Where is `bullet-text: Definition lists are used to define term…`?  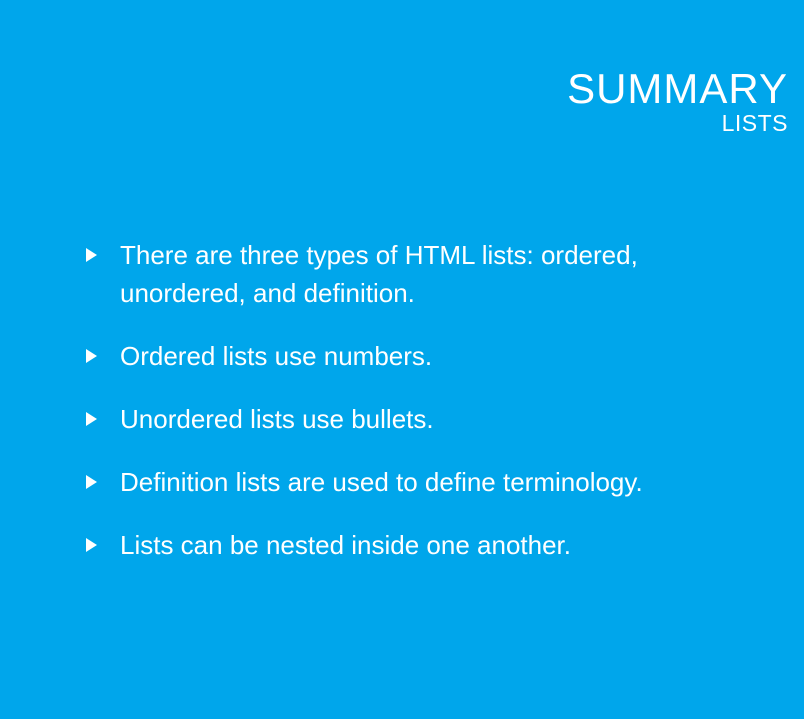
bullet-text: Definition lists are used to define term… is located at coordinates (381, 482).